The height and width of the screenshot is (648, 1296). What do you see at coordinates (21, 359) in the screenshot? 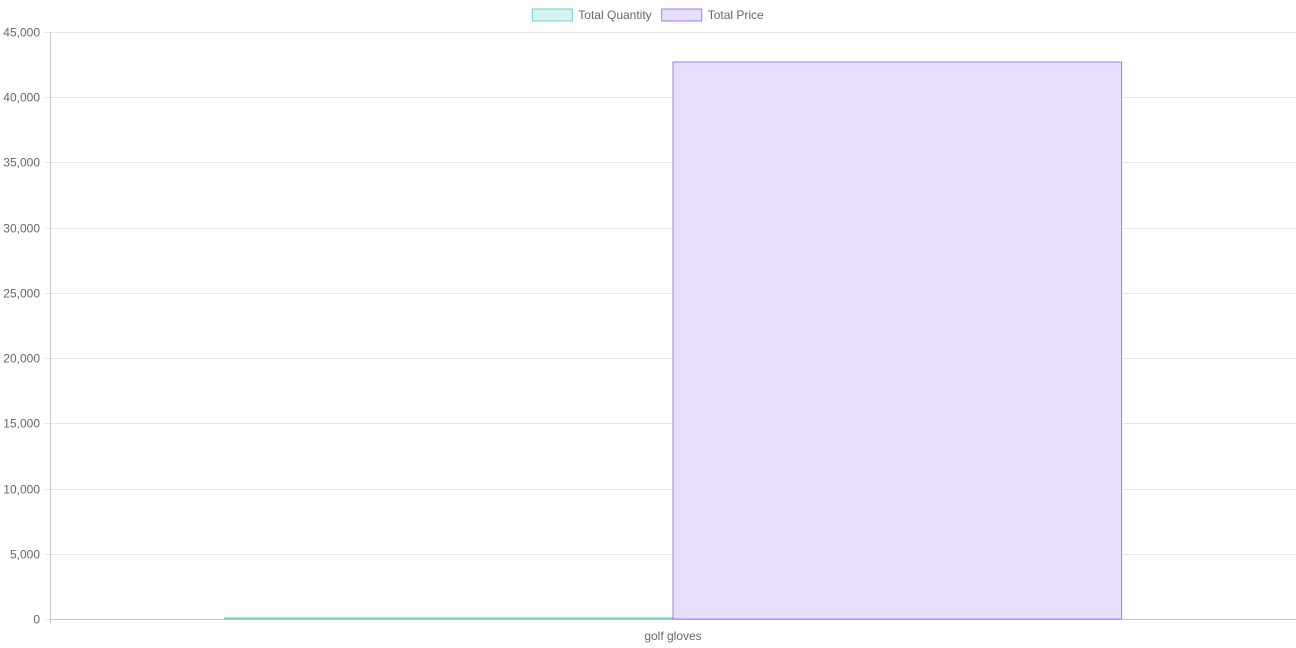
I see `y-tick-label: 20,000` at bounding box center [21, 359].